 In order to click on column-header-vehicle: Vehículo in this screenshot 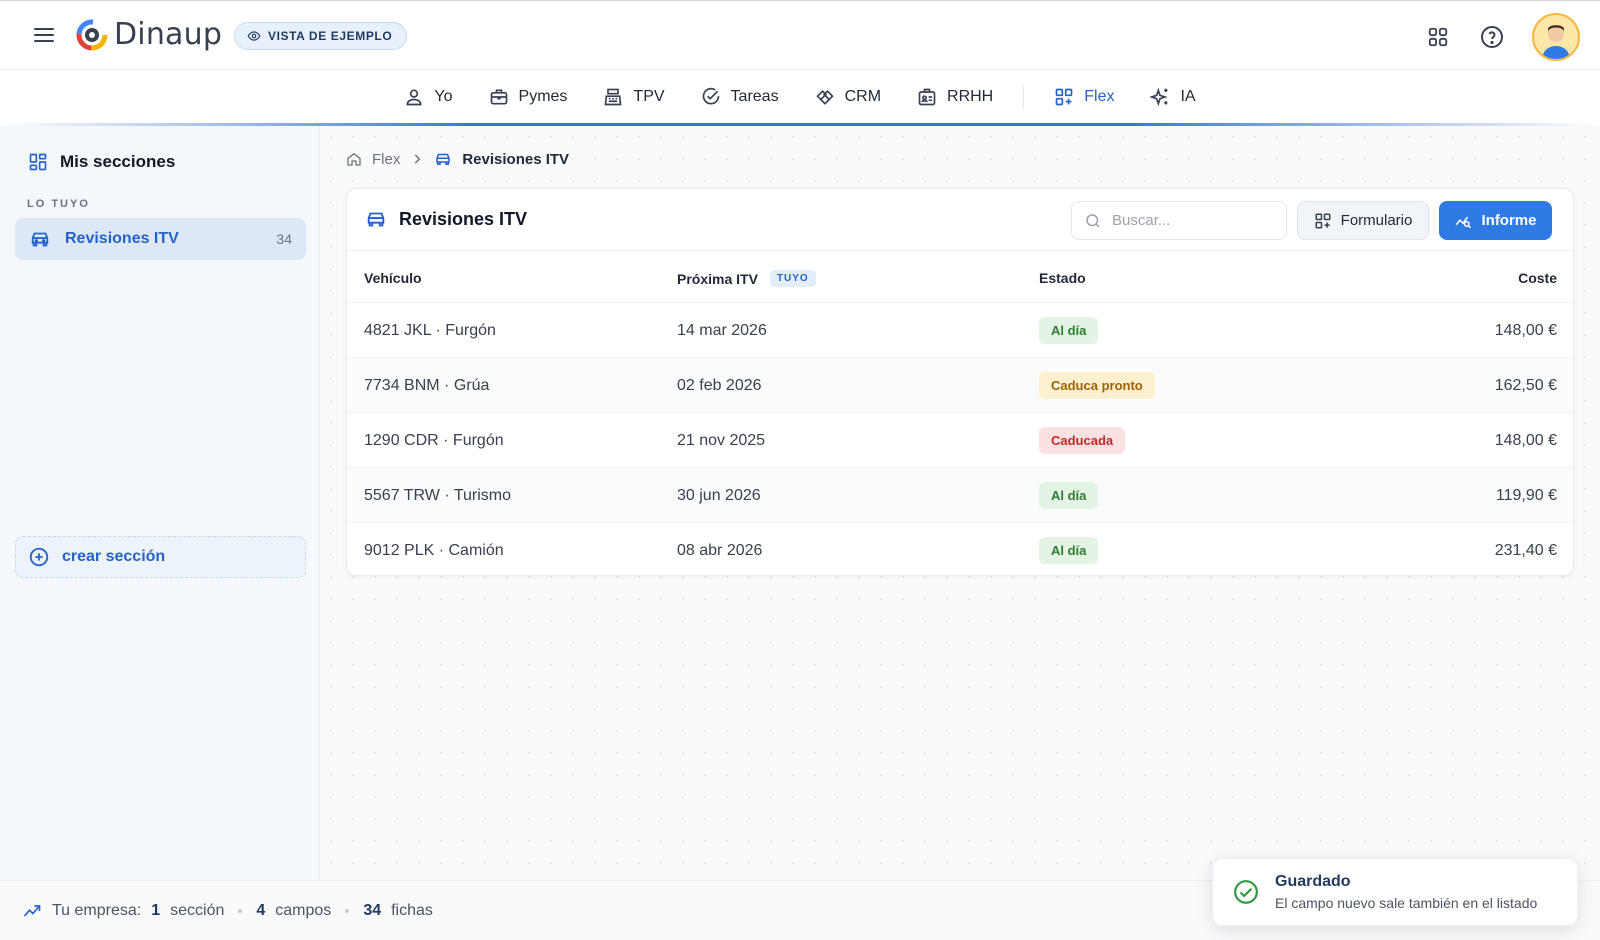, I will do `click(393, 278)`.